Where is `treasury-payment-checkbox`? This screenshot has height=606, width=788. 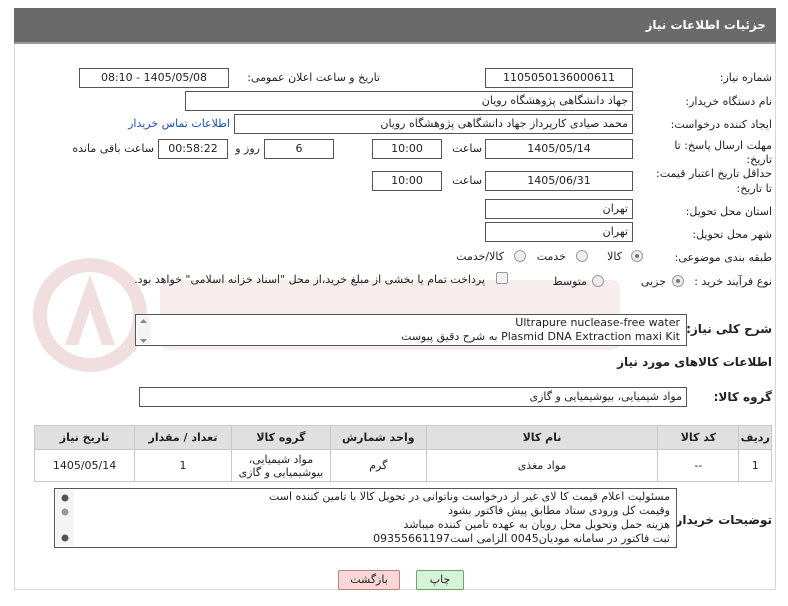
treasury-payment-checkbox is located at coordinates (502, 278).